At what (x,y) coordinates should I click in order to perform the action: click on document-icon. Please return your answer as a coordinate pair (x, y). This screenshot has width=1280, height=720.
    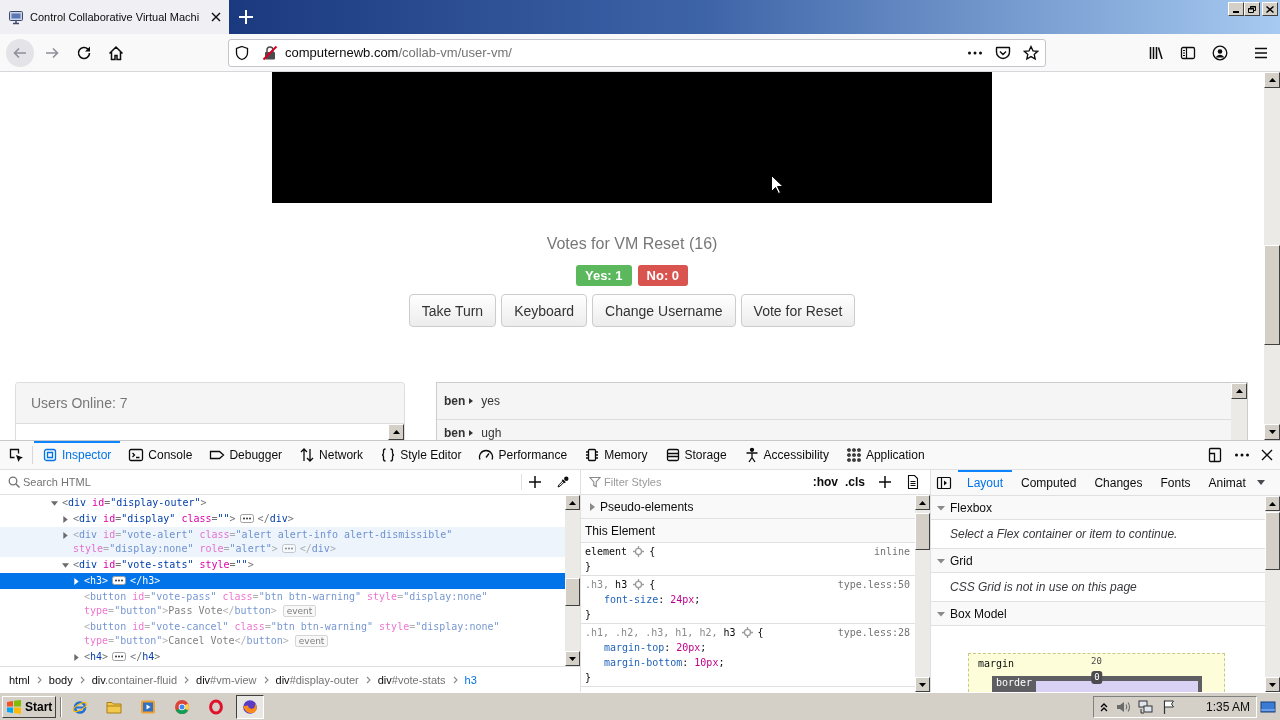
    Looking at the image, I should click on (913, 482).